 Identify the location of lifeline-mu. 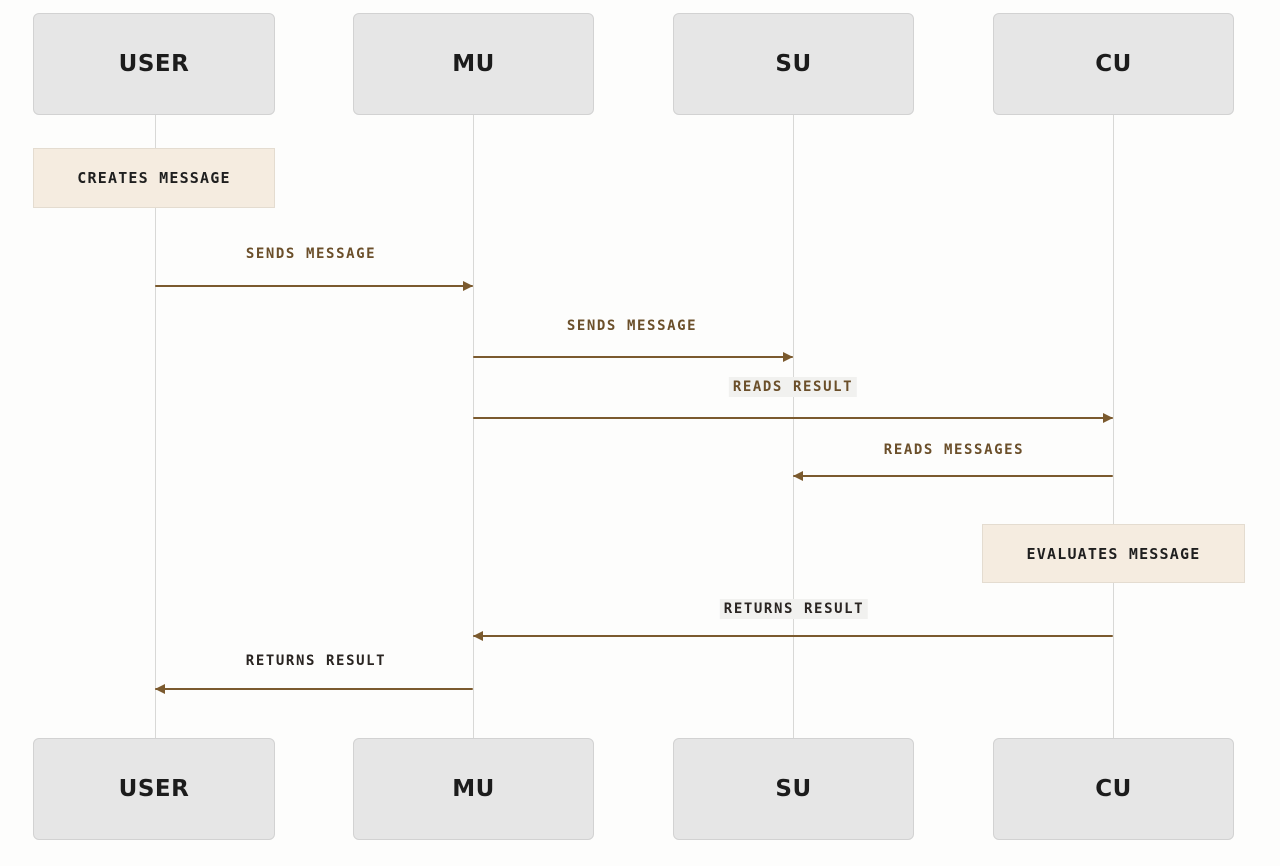
(473, 426).